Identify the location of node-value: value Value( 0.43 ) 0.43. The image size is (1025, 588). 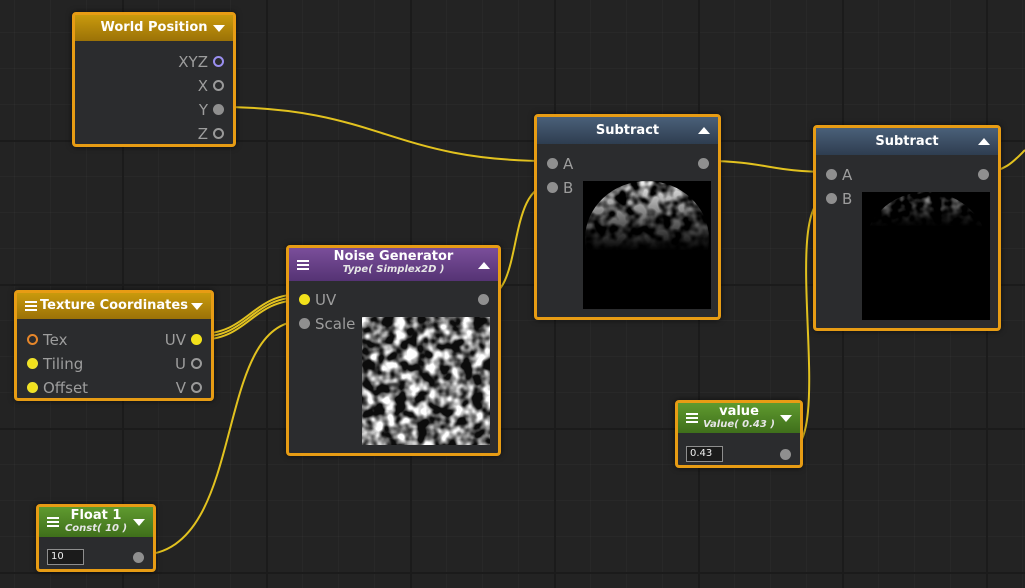
(739, 434).